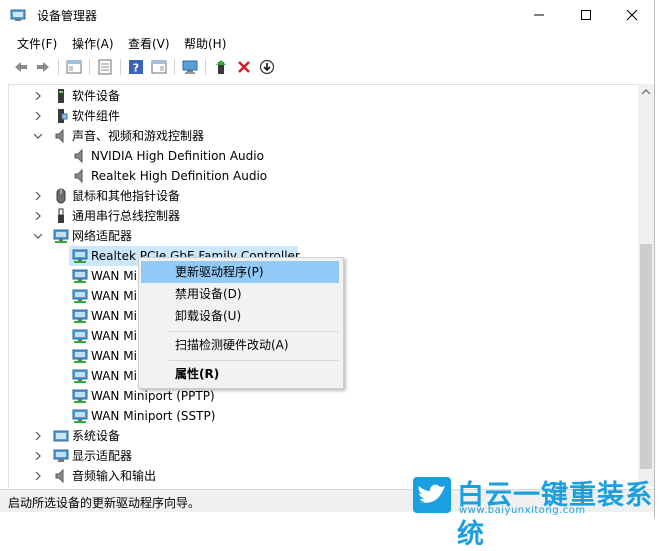 This screenshot has width=664, height=551. What do you see at coordinates (319, 396) in the screenshot?
I see `tree-item-wan-miniport-pptp: WAN Miniport (PPTP)` at bounding box center [319, 396].